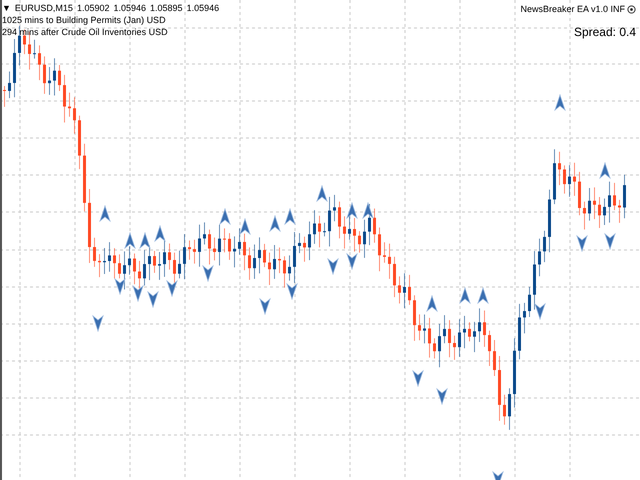 The height and width of the screenshot is (480, 640). What do you see at coordinates (6, 8) in the screenshot?
I see `chart-toggle: ▼` at bounding box center [6, 8].